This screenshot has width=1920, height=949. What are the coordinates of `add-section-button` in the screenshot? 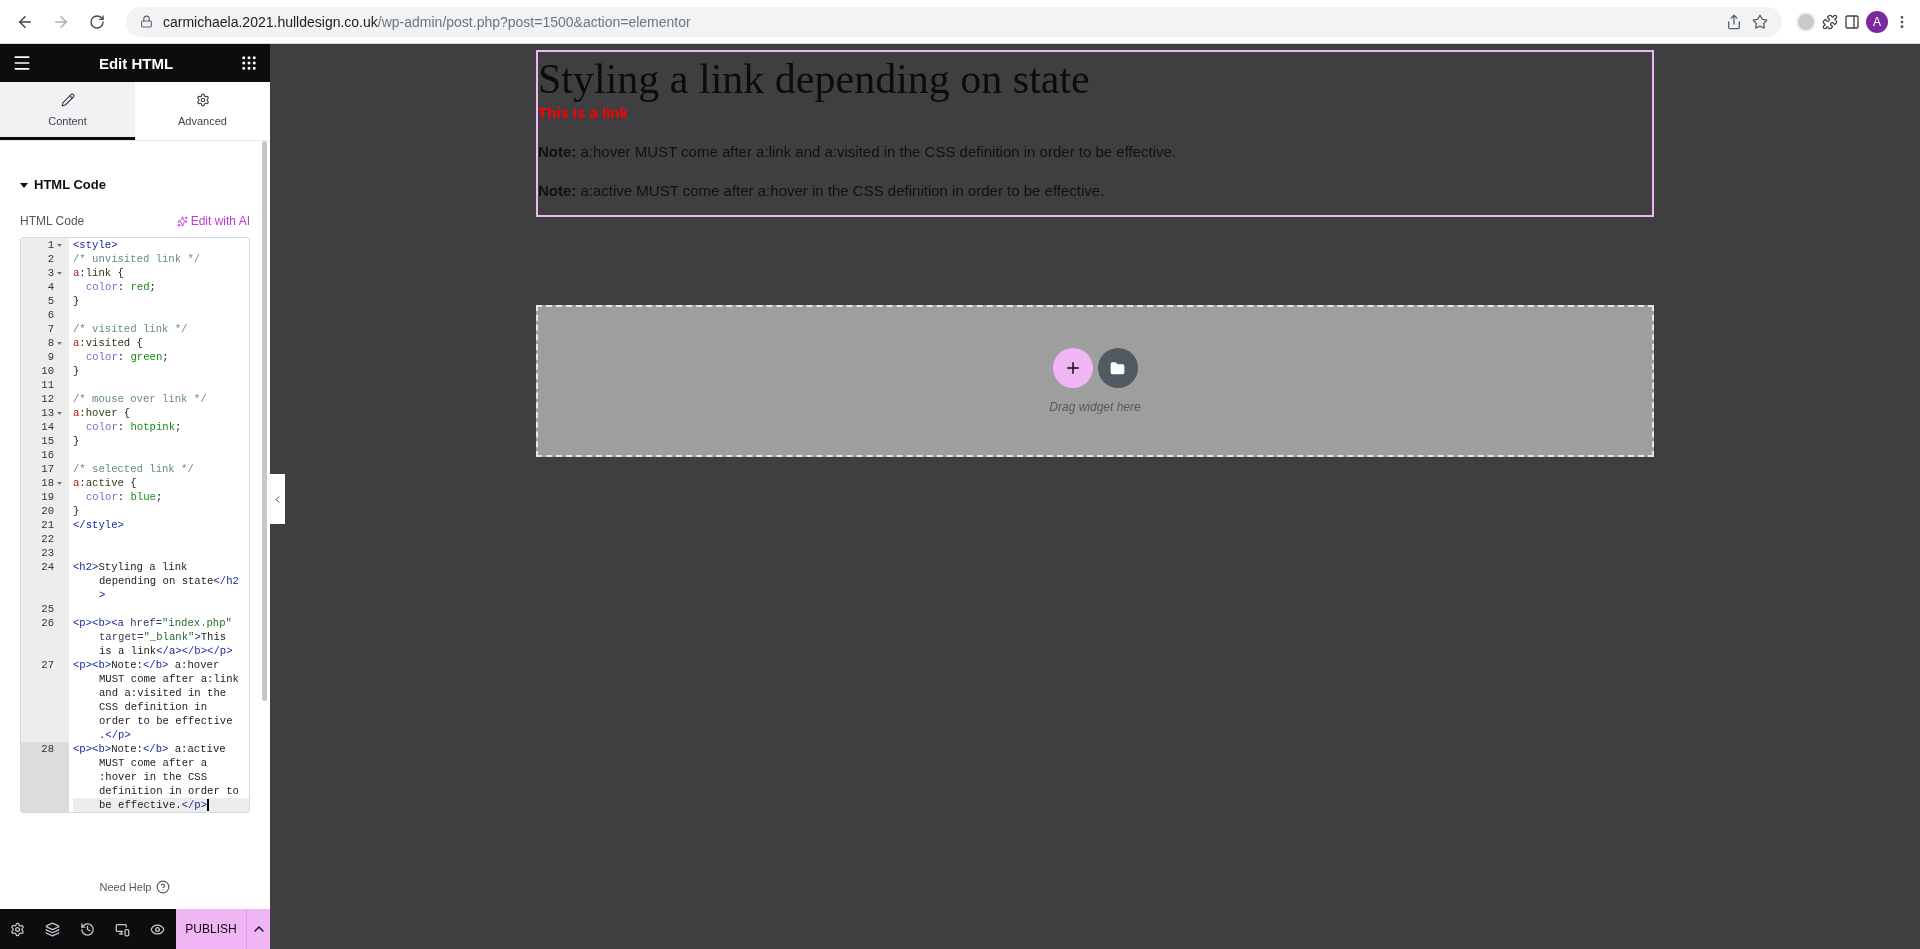 It's located at (1072, 368).